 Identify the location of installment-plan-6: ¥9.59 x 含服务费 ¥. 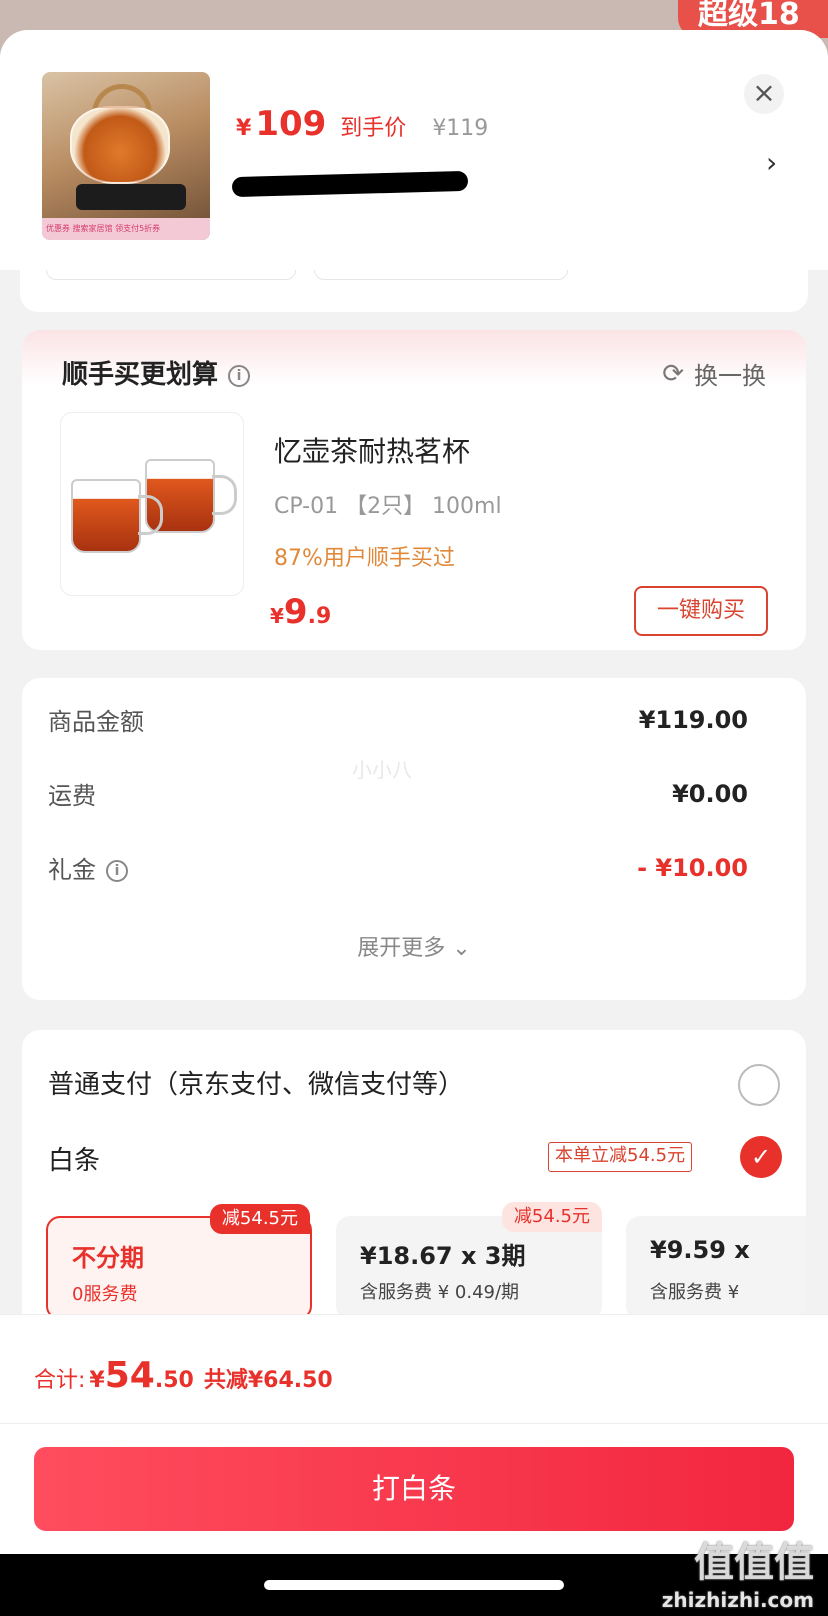
(716, 1268).